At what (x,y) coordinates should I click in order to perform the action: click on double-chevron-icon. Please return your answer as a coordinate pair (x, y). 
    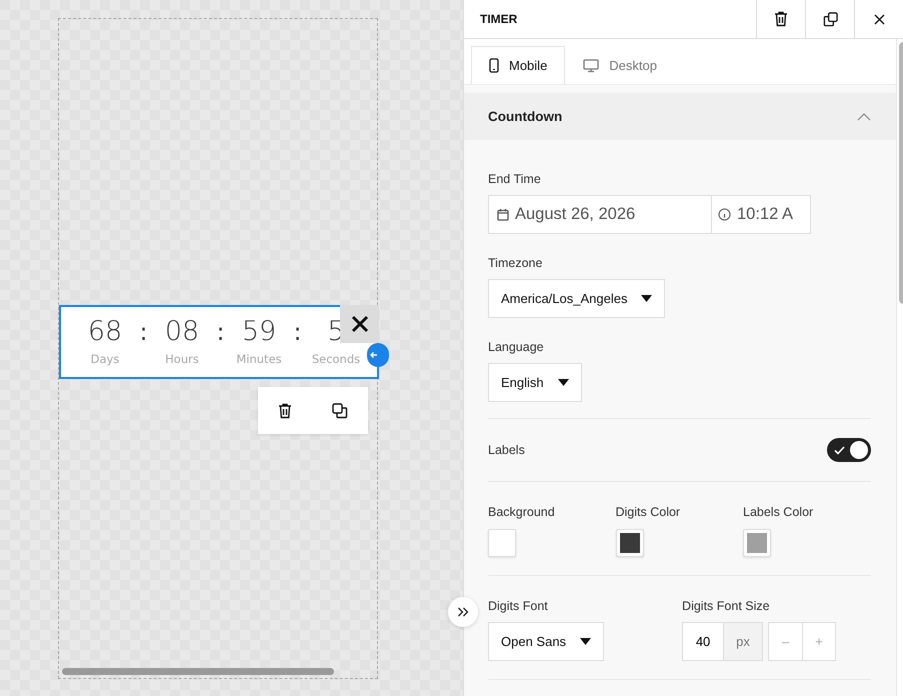
    Looking at the image, I should click on (463, 612).